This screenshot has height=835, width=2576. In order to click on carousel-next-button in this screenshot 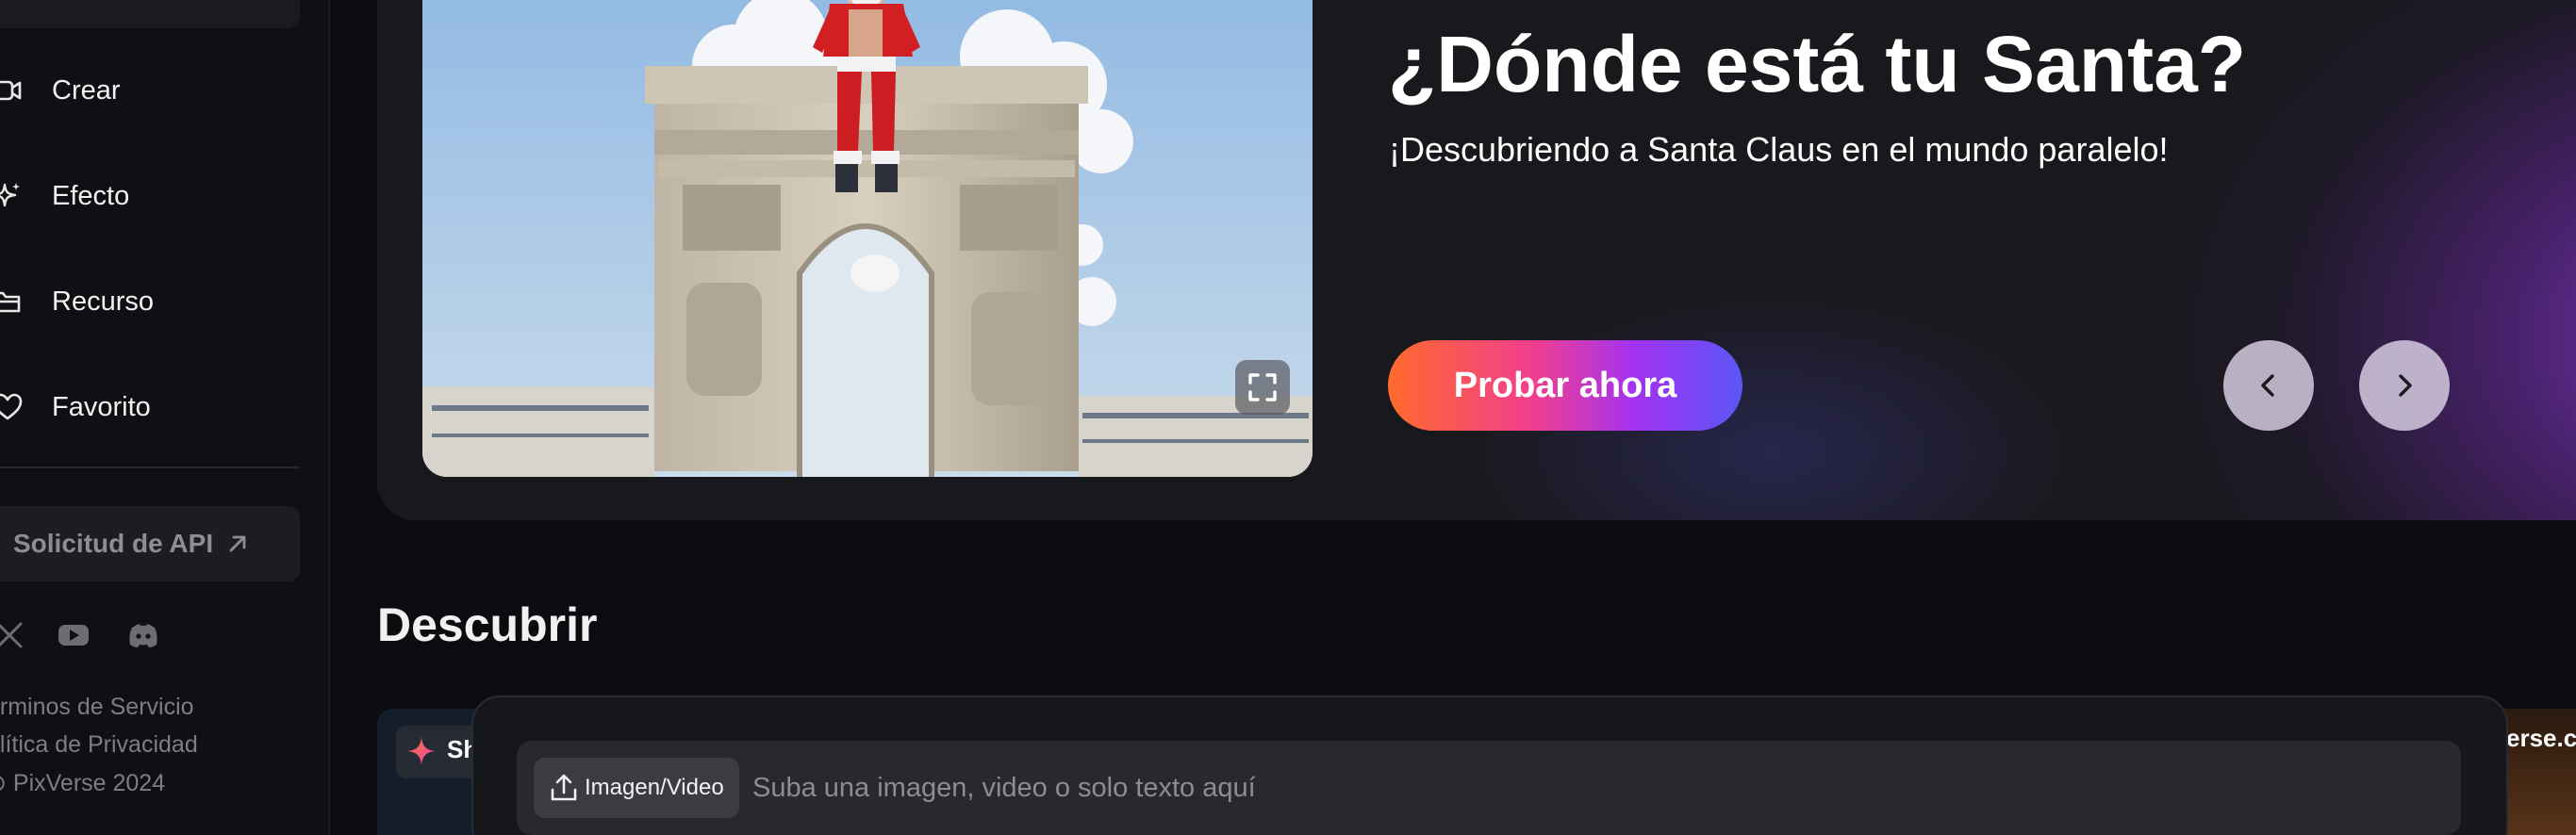, I will do `click(2404, 385)`.